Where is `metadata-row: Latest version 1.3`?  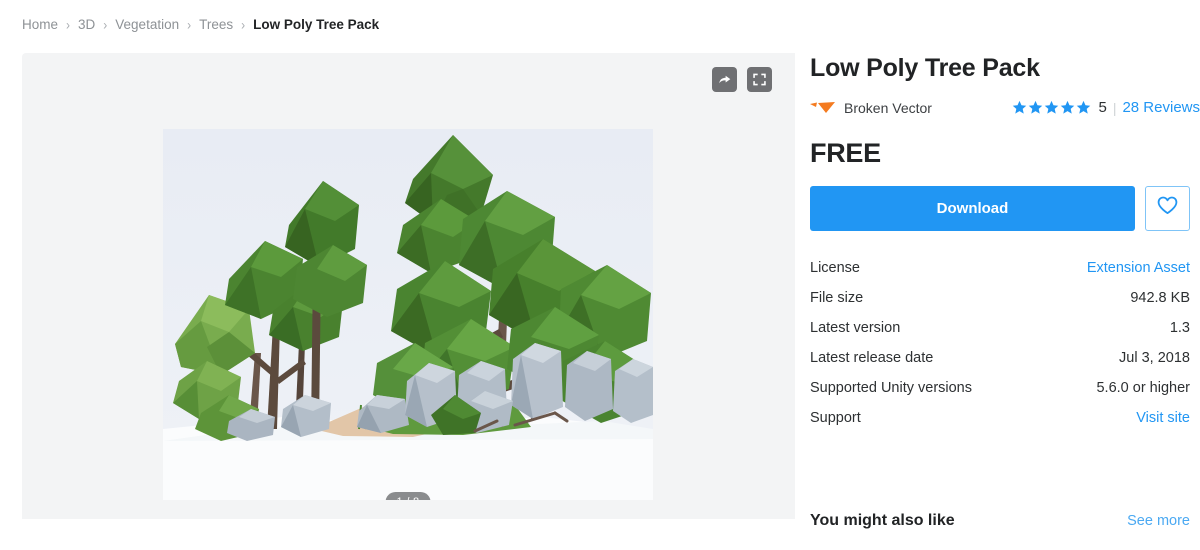
metadata-row: Latest version 1.3 is located at coordinates (1000, 335).